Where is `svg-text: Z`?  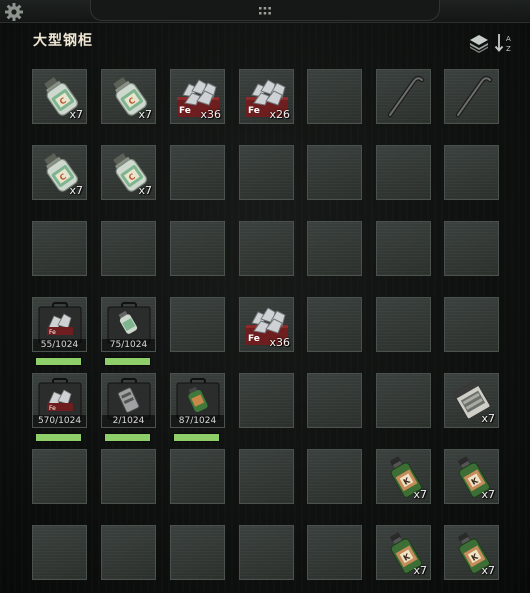 svg-text: Z is located at coordinates (508, 49).